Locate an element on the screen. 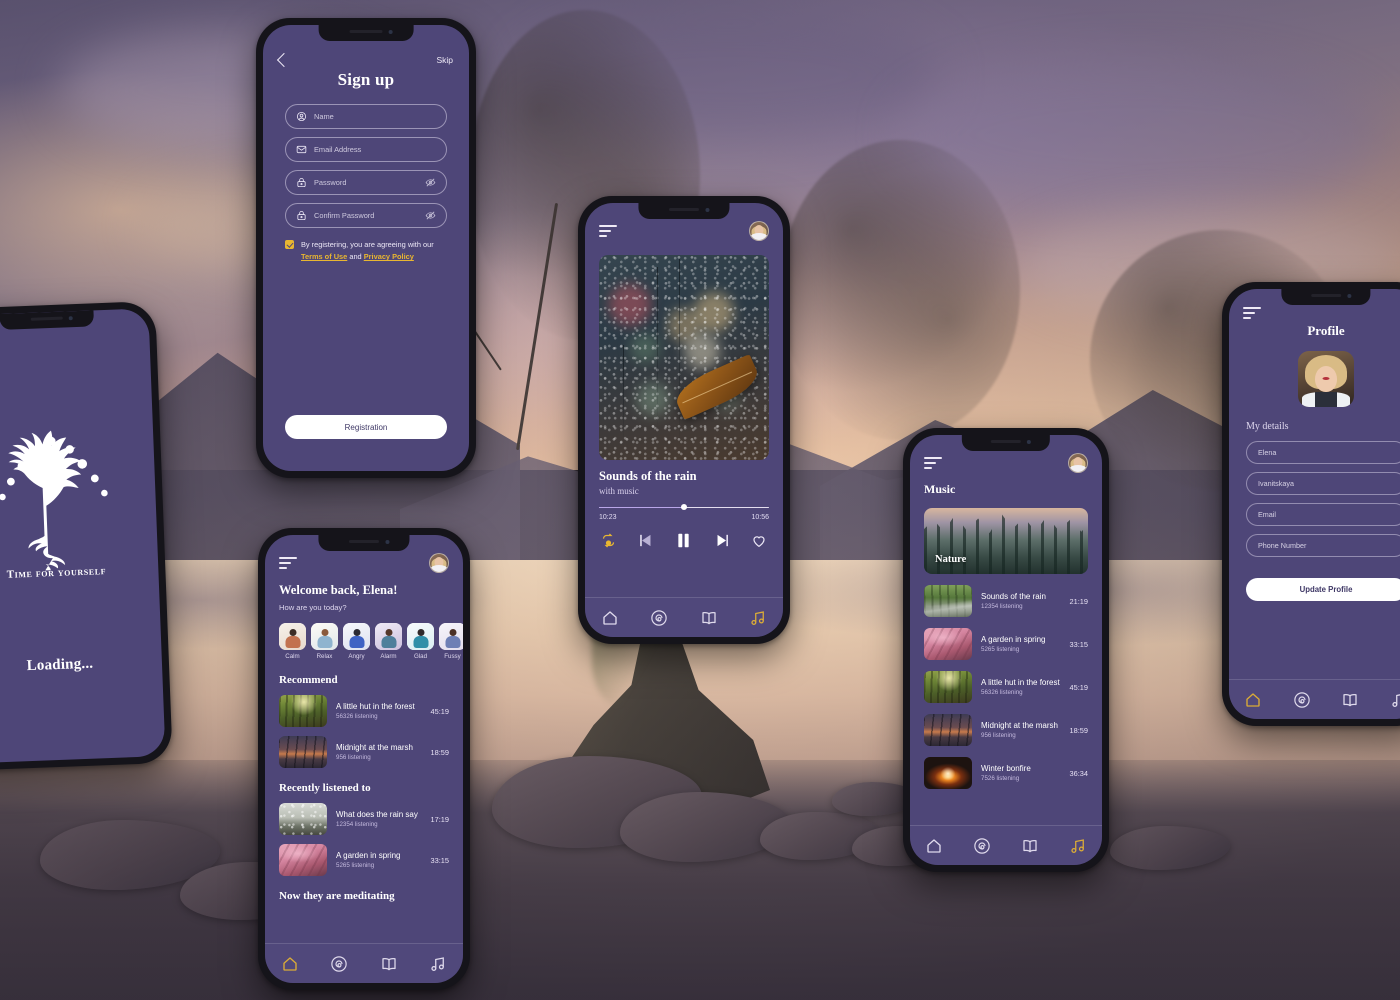 This screenshot has width=1400, height=1000. progress-fill is located at coordinates (641, 507).